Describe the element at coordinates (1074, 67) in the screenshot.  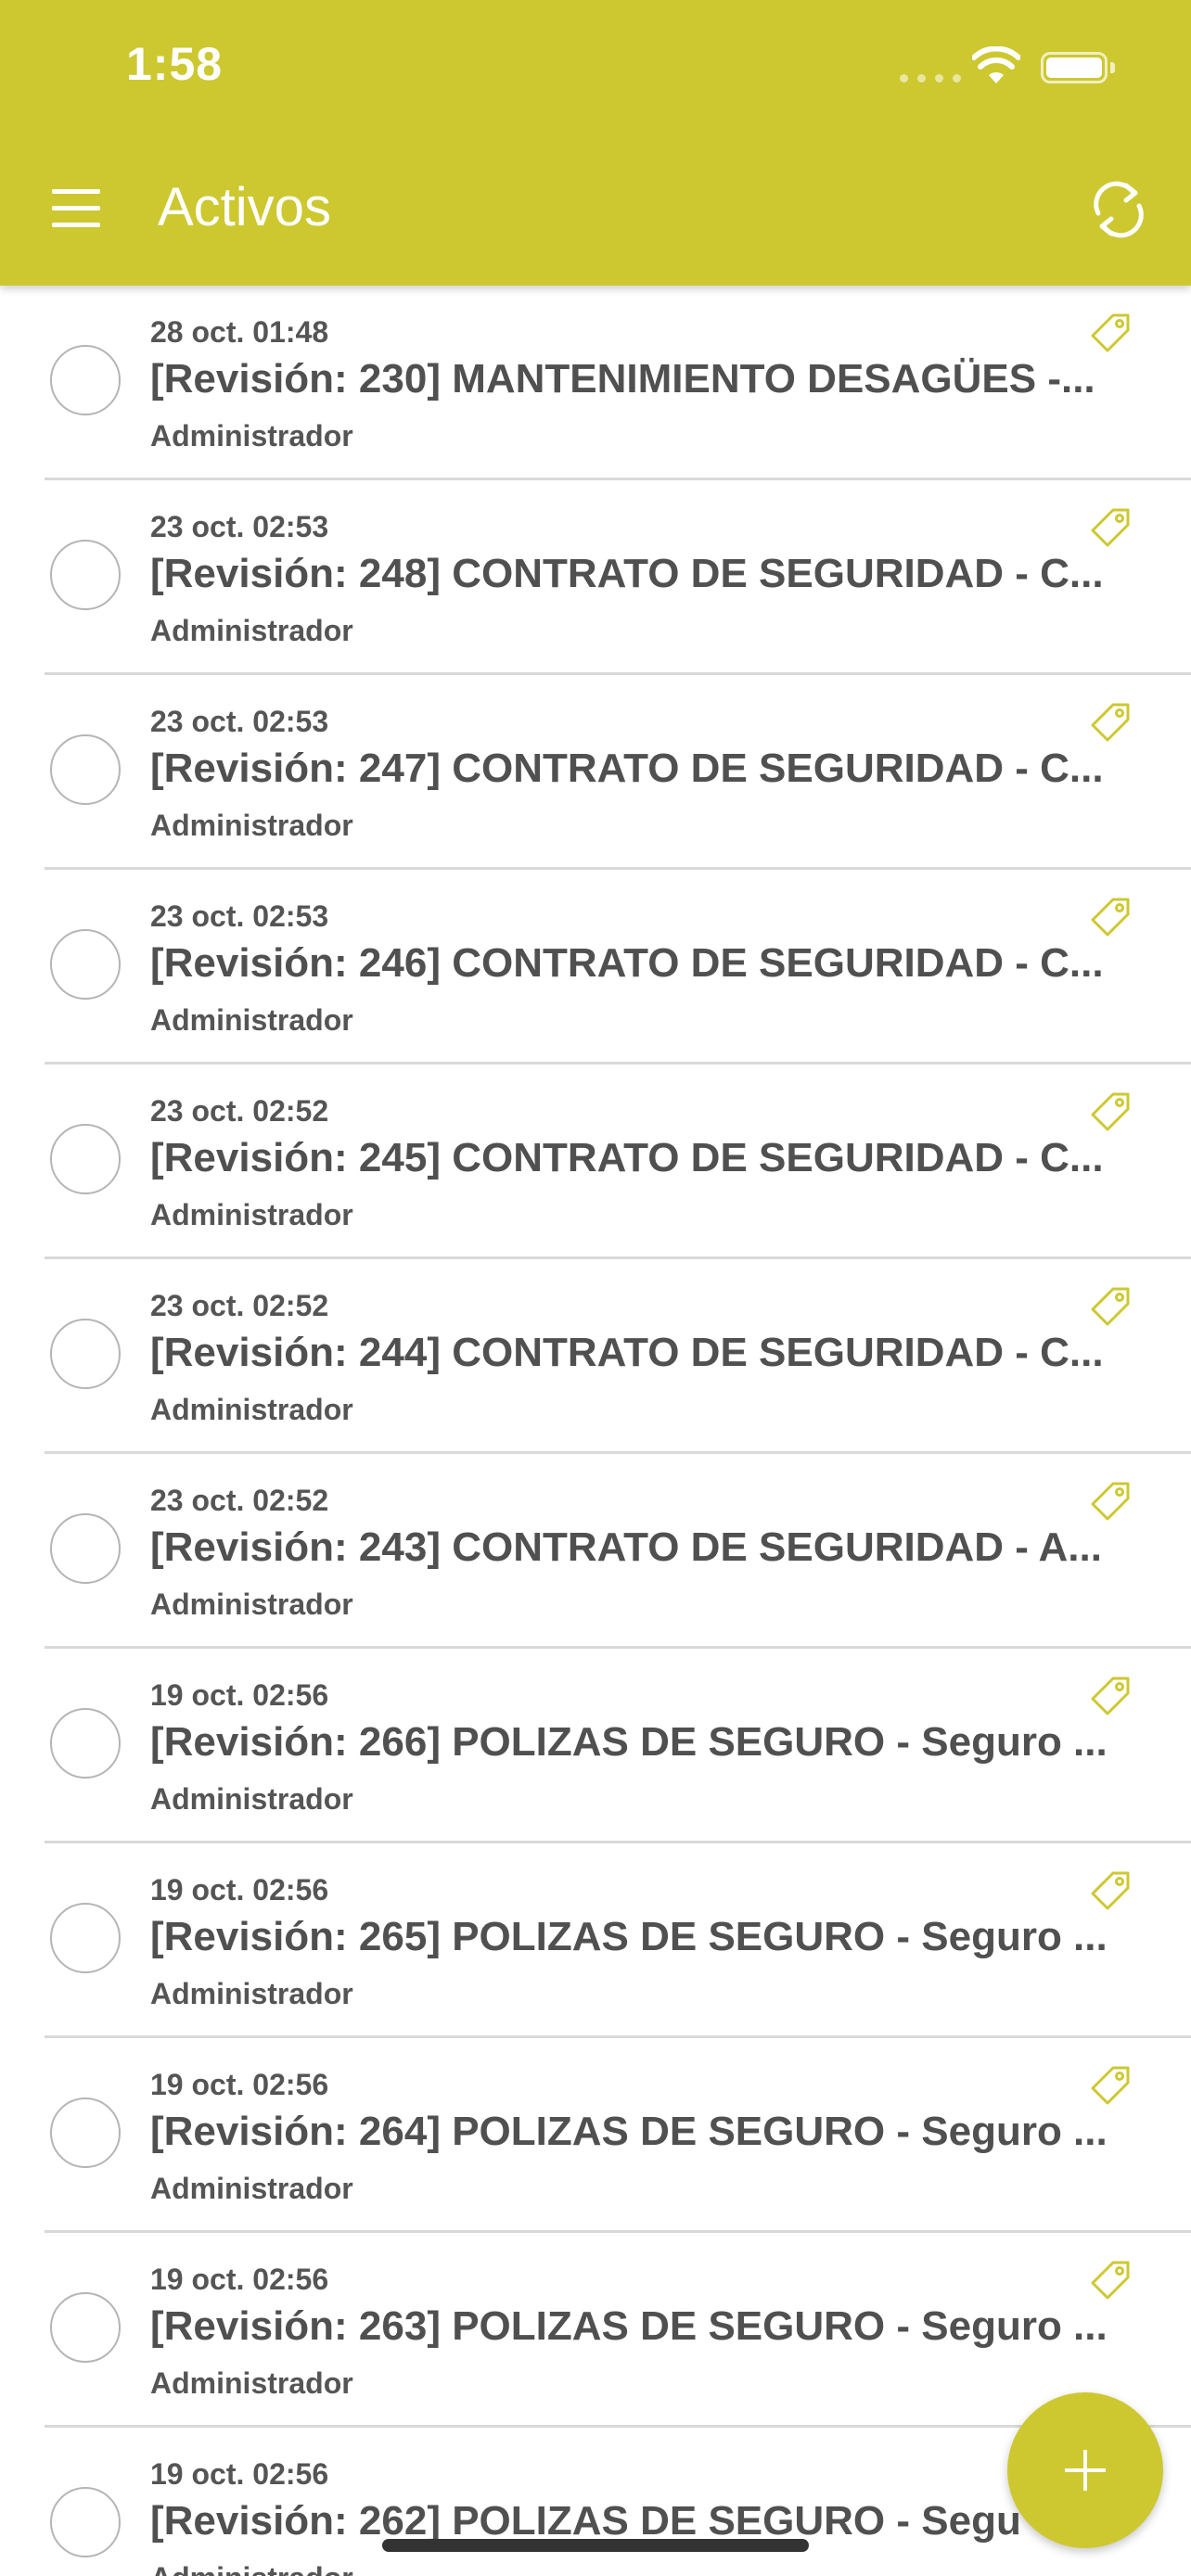
I see `battery-icon` at that location.